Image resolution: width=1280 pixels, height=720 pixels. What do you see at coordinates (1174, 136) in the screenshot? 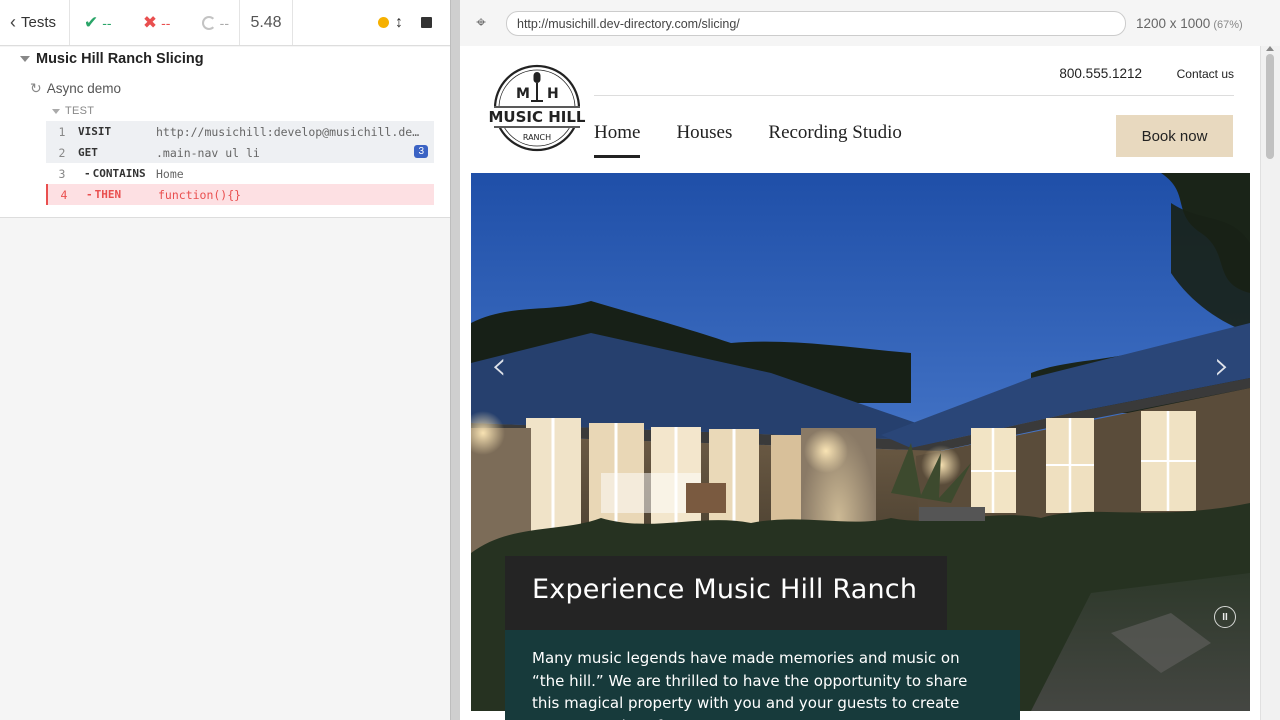
I see `book-now-button: Book now` at bounding box center [1174, 136].